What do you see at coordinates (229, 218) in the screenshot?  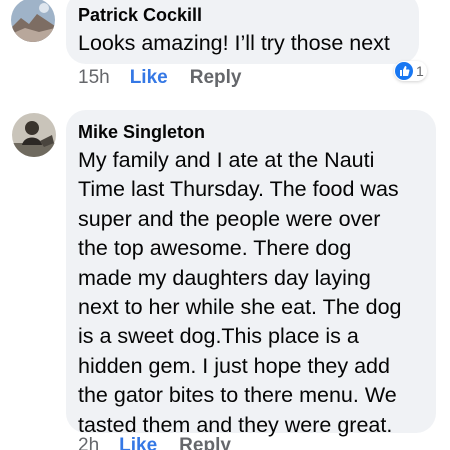 I see `comment-text-line: super and the people were over` at bounding box center [229, 218].